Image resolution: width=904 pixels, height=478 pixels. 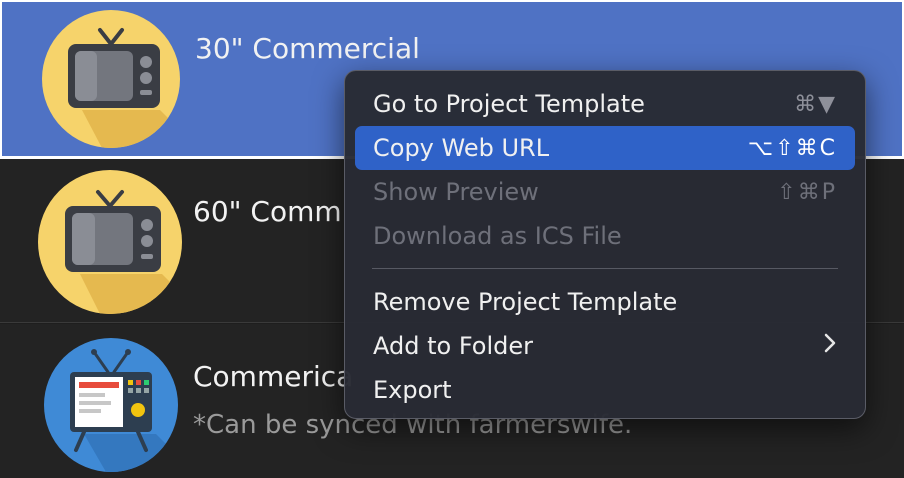 What do you see at coordinates (453, 346) in the screenshot?
I see `menu-item-label: Add to Folder` at bounding box center [453, 346].